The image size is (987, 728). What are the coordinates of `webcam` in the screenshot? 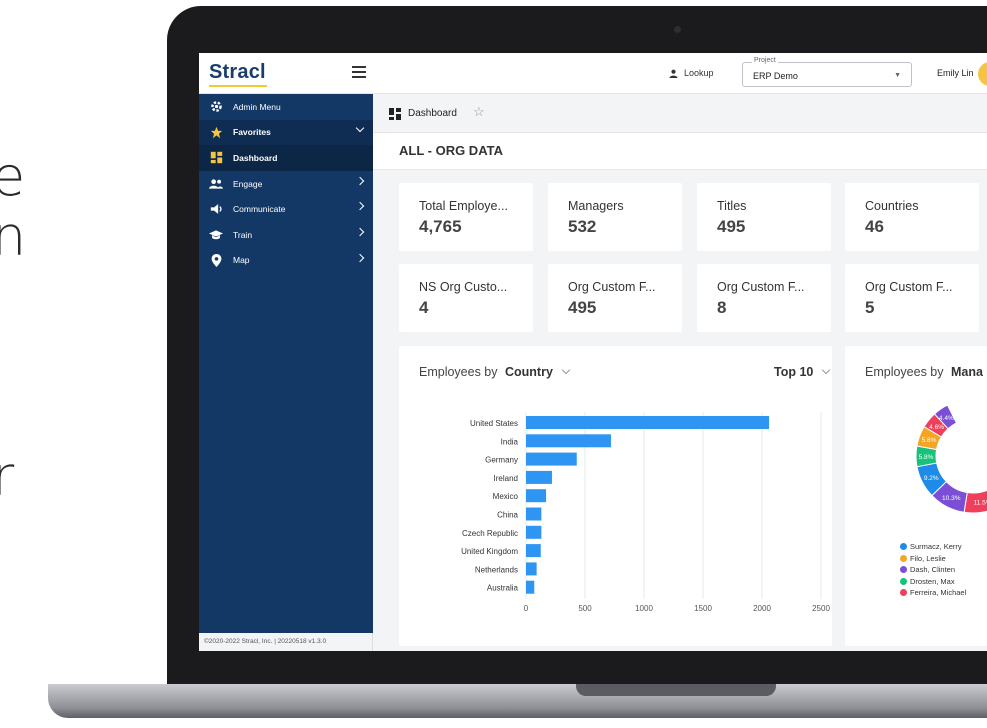 It's located at (677, 29).